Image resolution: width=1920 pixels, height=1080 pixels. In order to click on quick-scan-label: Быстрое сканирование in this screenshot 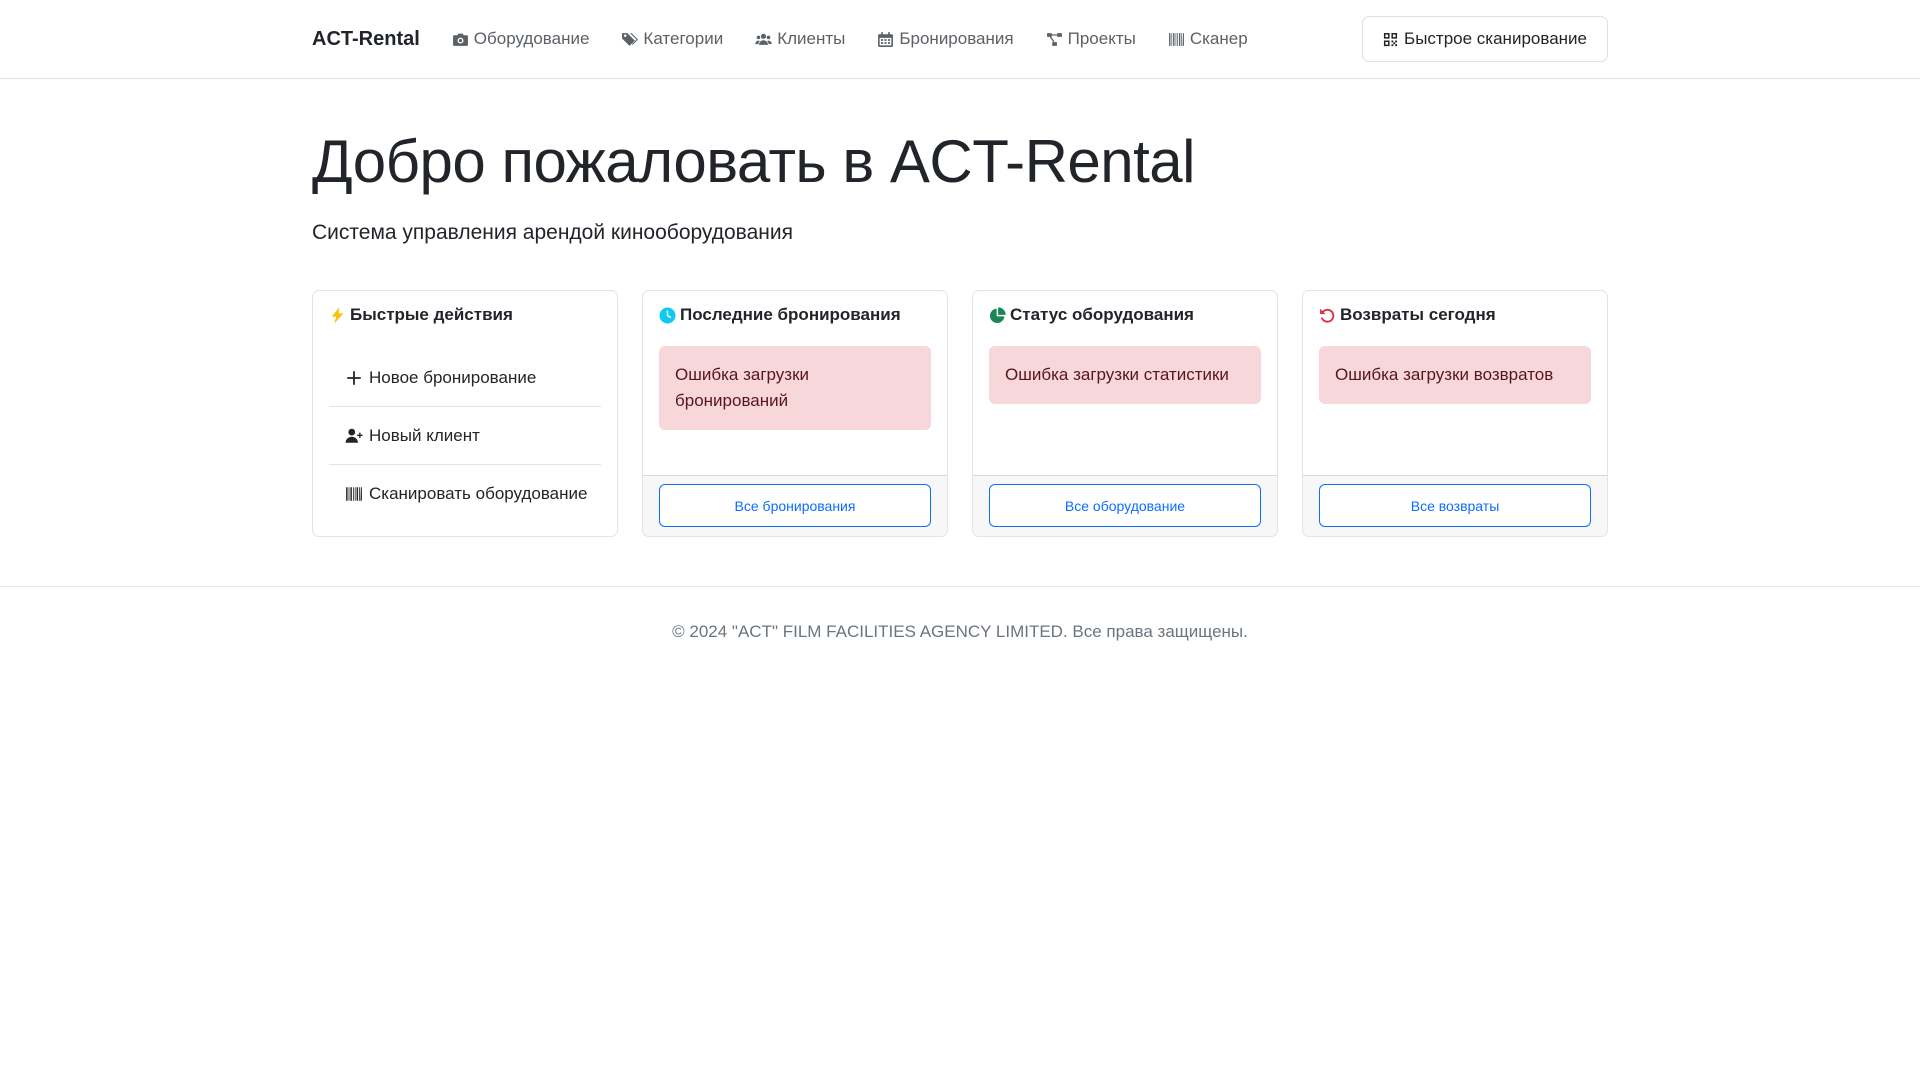, I will do `click(1495, 38)`.